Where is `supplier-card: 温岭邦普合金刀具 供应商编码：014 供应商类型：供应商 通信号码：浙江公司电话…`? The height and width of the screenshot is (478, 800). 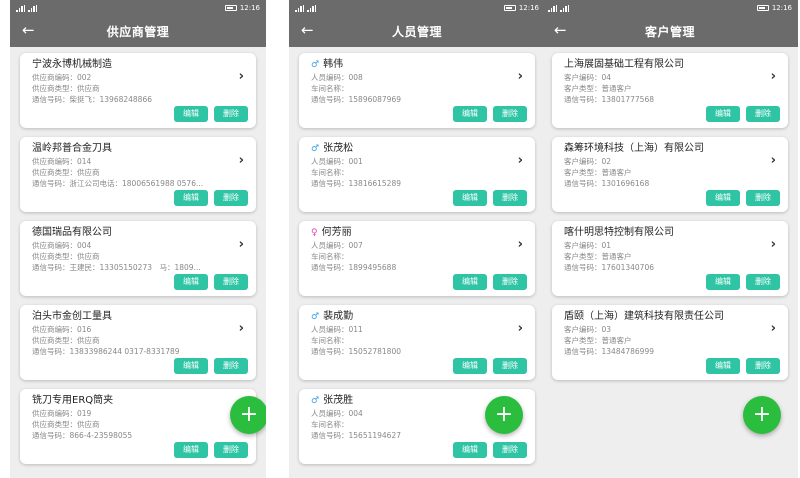 supplier-card: 温岭邦普合金刀具 供应商编码：014 供应商类型：供应商 通信号码：浙江公司电话… is located at coordinates (138, 174).